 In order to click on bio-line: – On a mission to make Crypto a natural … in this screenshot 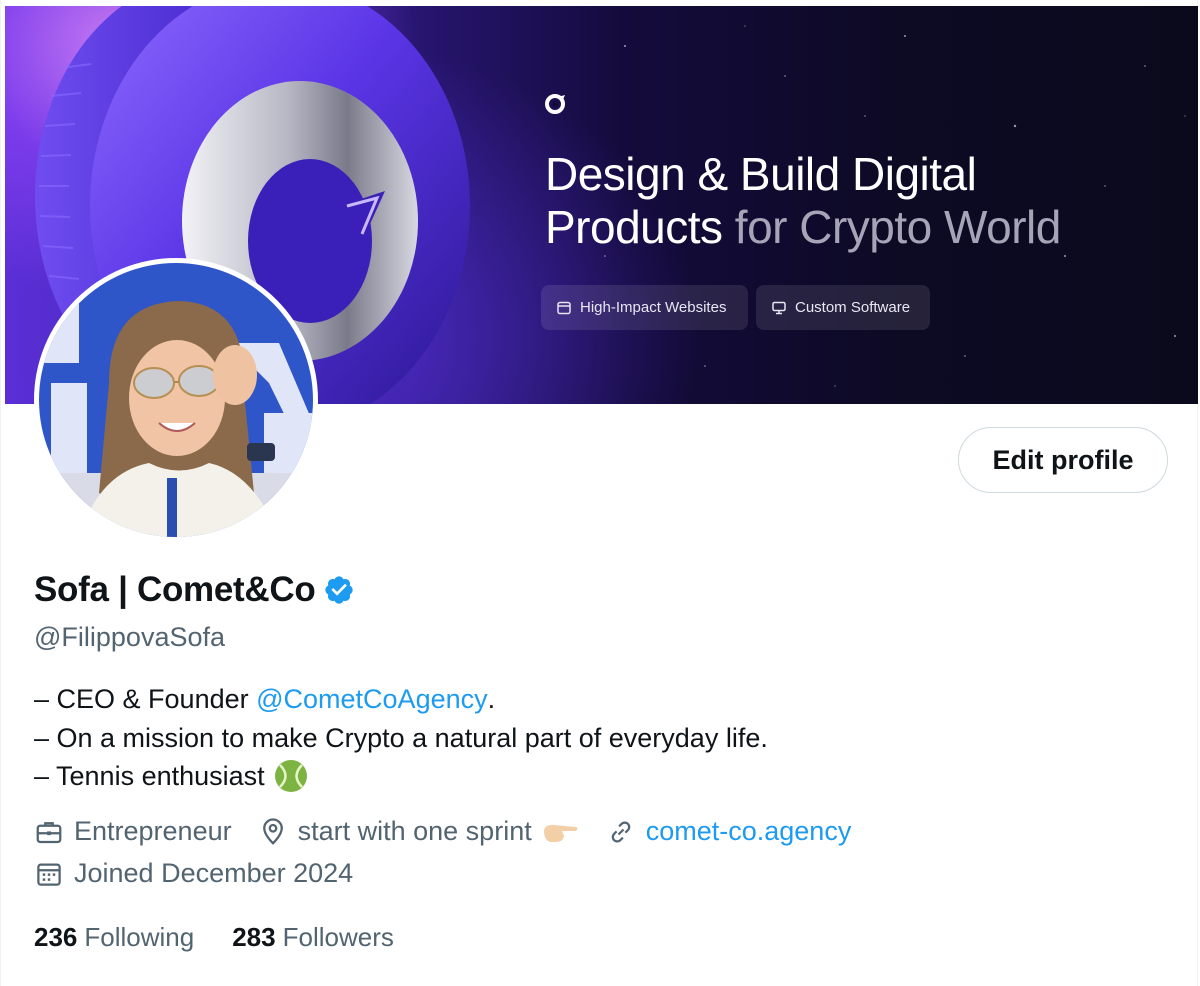, I will do `click(401, 737)`.